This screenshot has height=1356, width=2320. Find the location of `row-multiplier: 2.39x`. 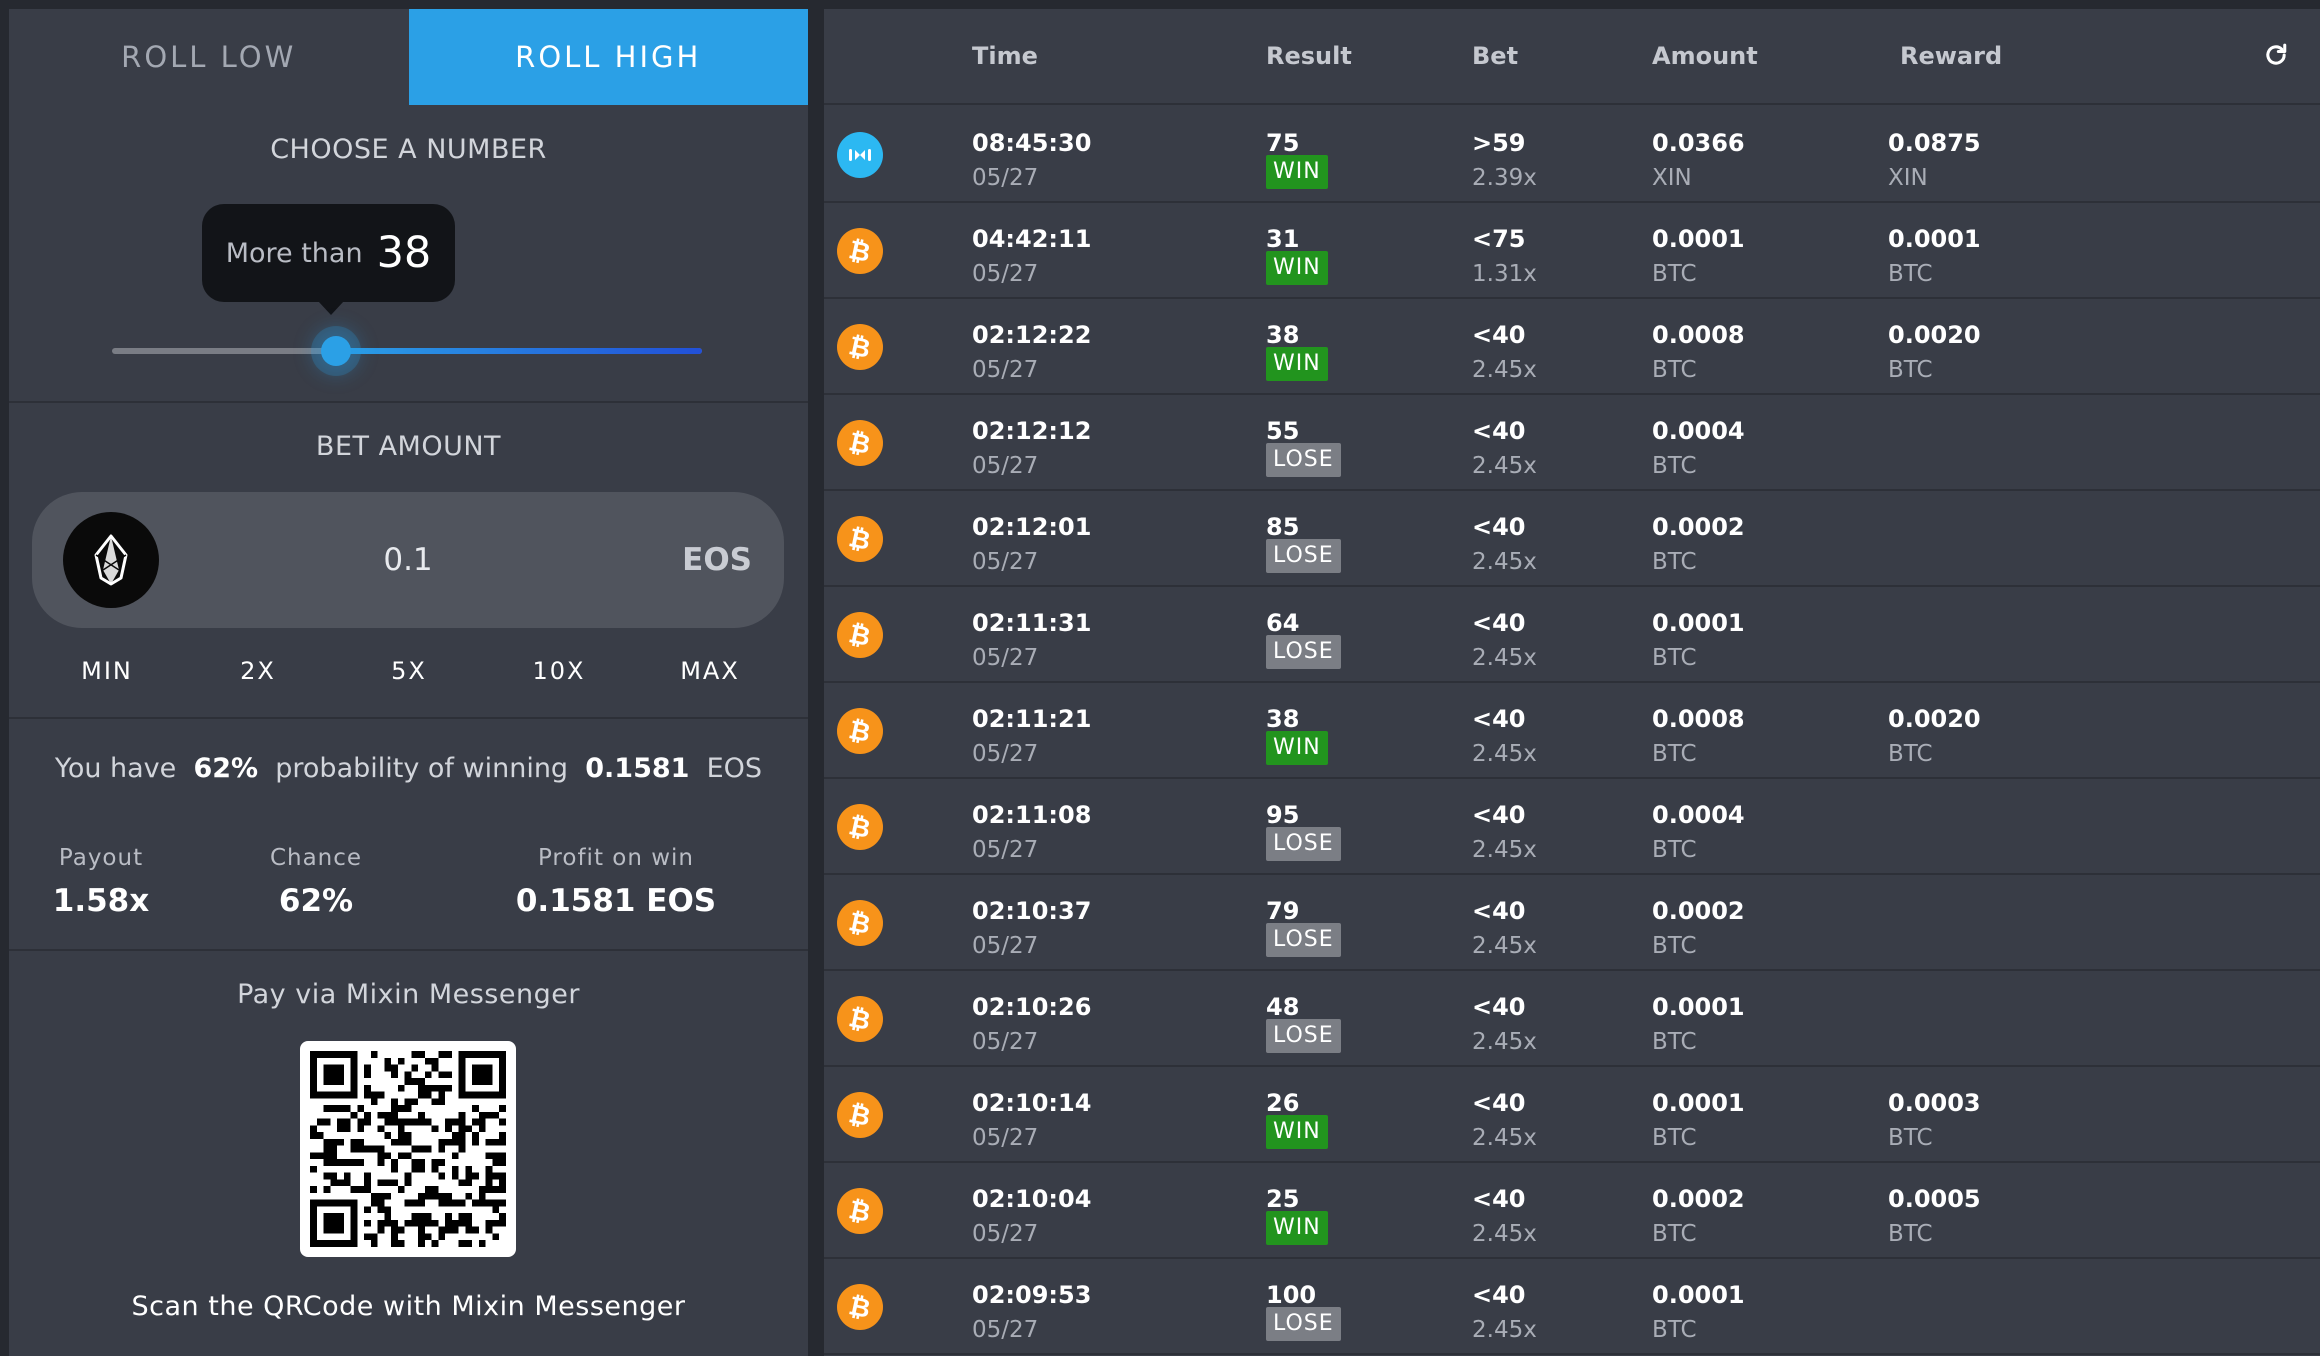

row-multiplier: 2.39x is located at coordinates (1504, 178).